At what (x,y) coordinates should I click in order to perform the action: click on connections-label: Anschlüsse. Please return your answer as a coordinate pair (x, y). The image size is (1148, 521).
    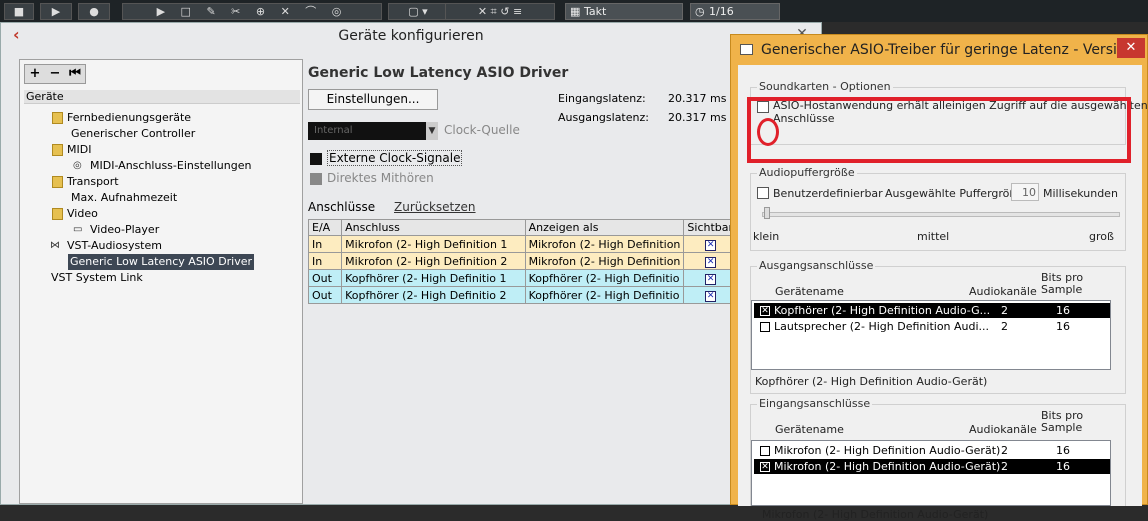
    Looking at the image, I should click on (342, 207).